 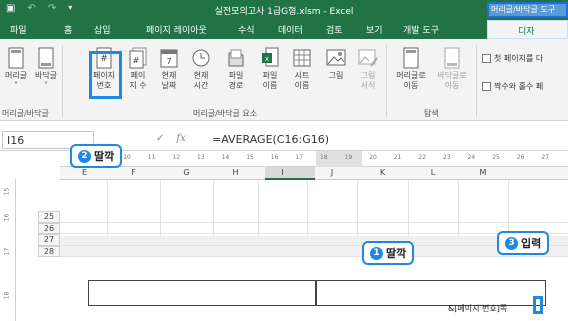 What do you see at coordinates (168, 61) in the screenshot?
I see `svg-text: 7` at bounding box center [168, 61].